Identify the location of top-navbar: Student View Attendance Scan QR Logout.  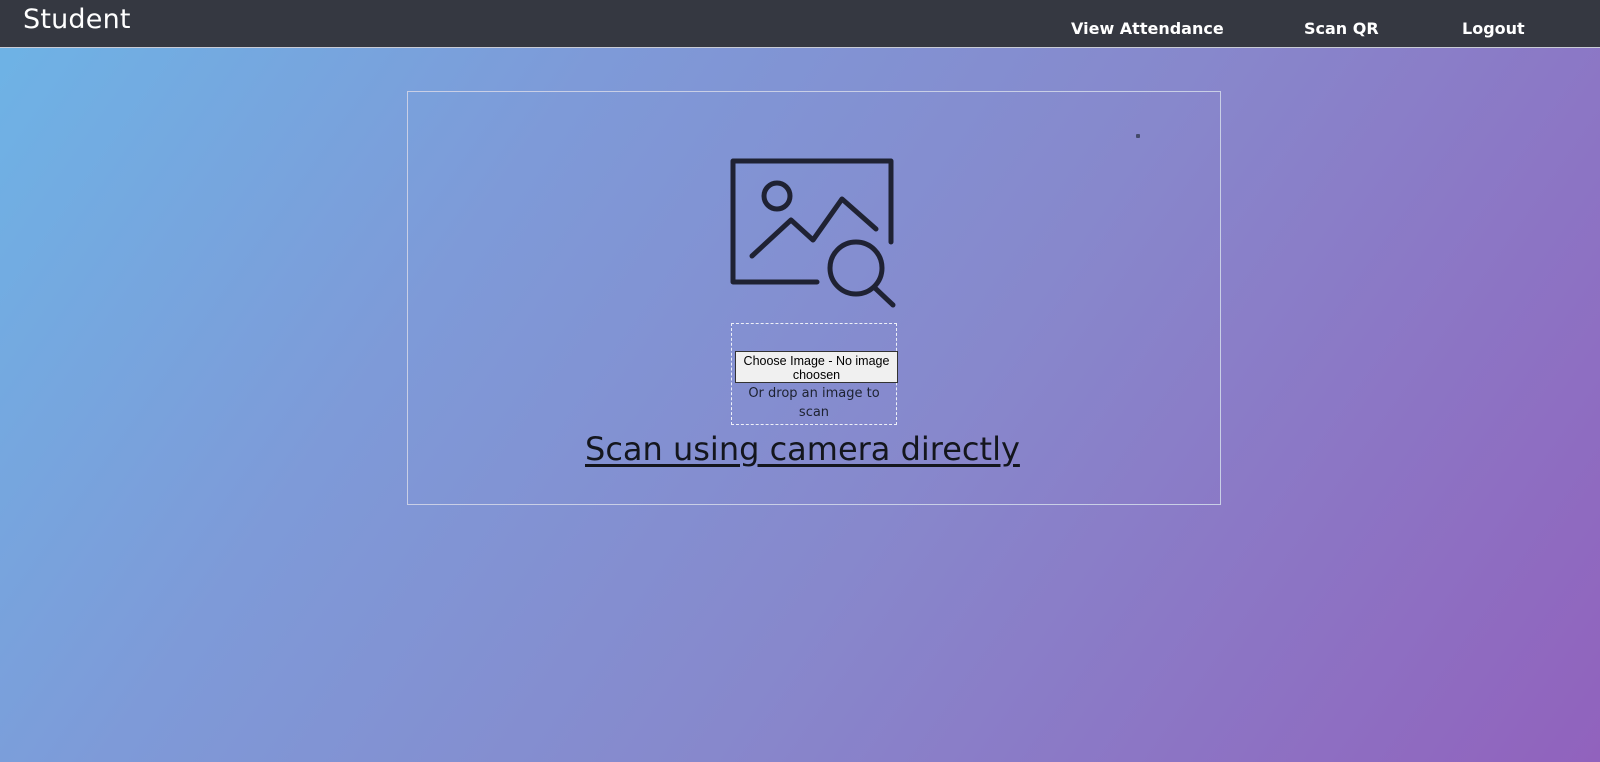
(800, 24).